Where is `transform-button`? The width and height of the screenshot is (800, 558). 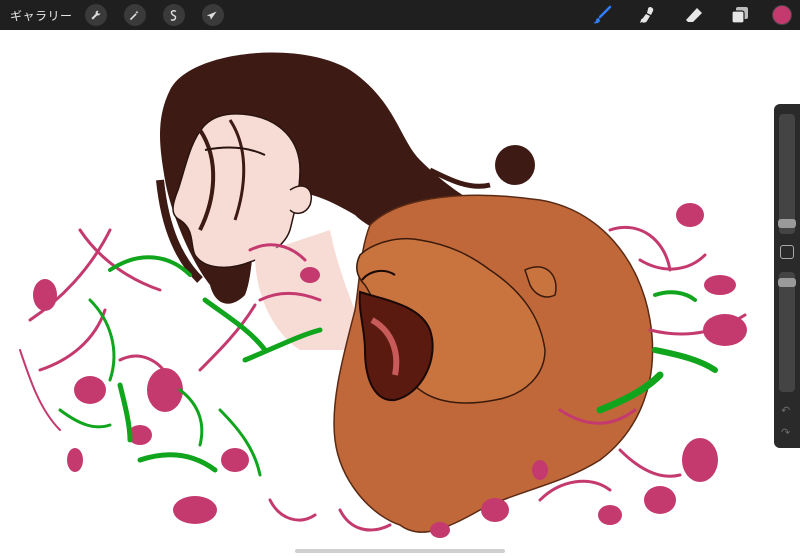 transform-button is located at coordinates (212, 15).